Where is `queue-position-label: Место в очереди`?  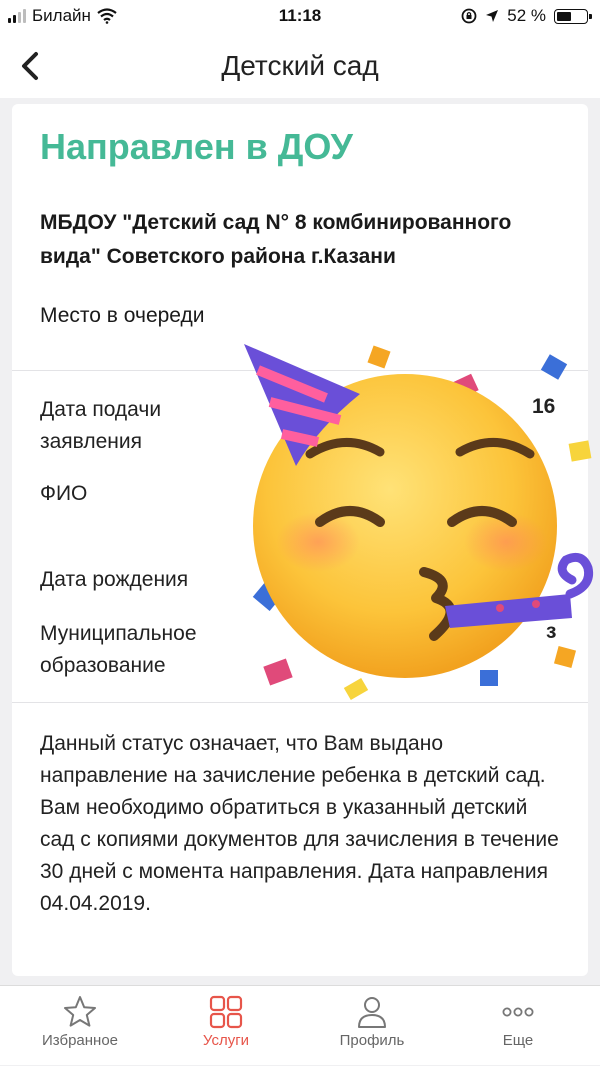 queue-position-label: Место в очереди is located at coordinates (122, 315).